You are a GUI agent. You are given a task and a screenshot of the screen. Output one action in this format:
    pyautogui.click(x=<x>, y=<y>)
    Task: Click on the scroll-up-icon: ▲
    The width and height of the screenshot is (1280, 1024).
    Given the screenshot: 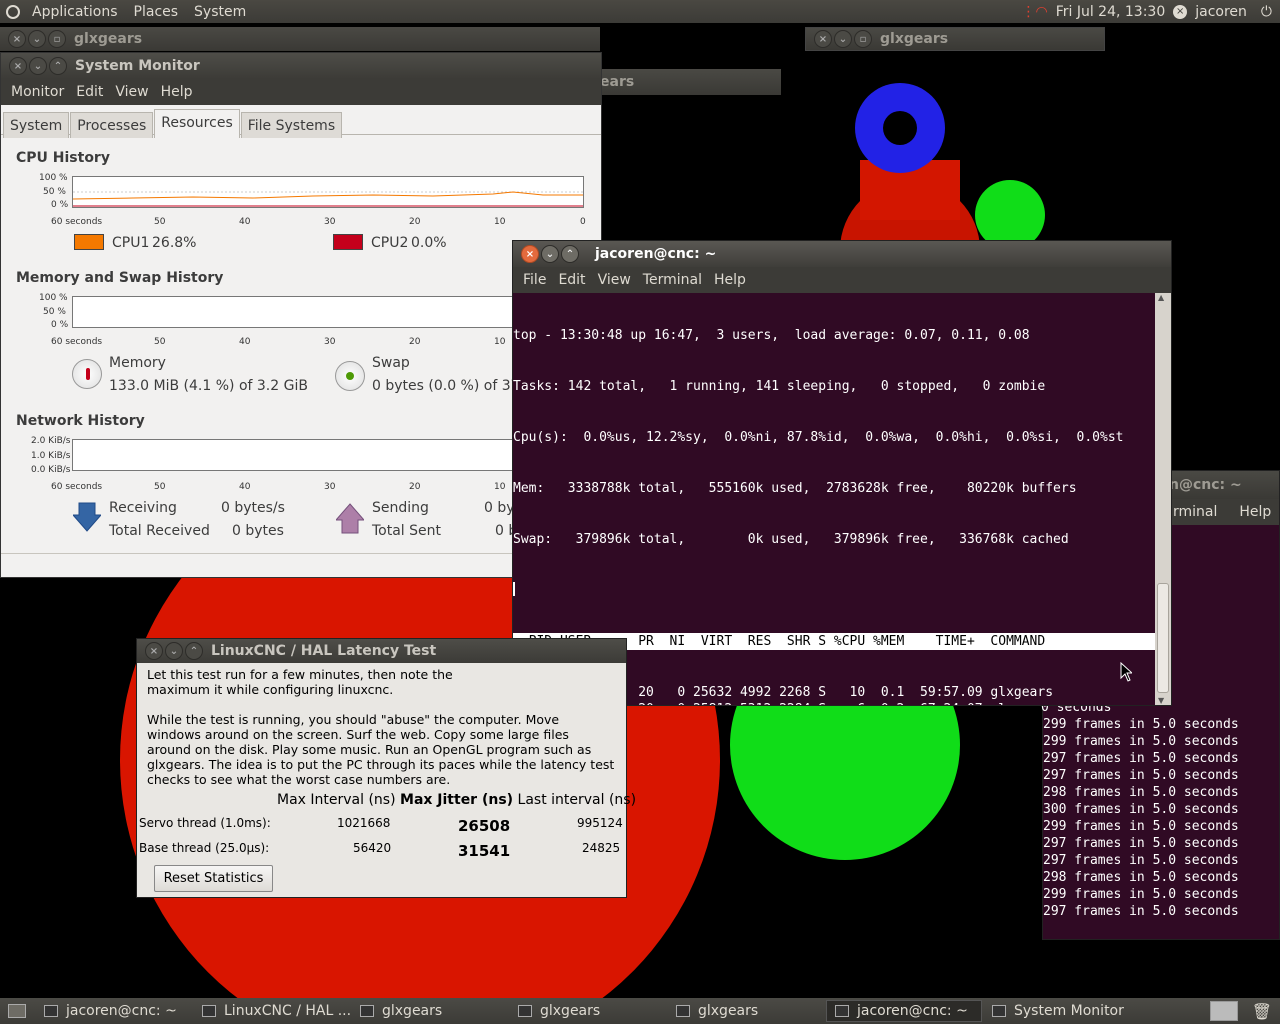 What is the action you would take?
    pyautogui.click(x=1161, y=297)
    